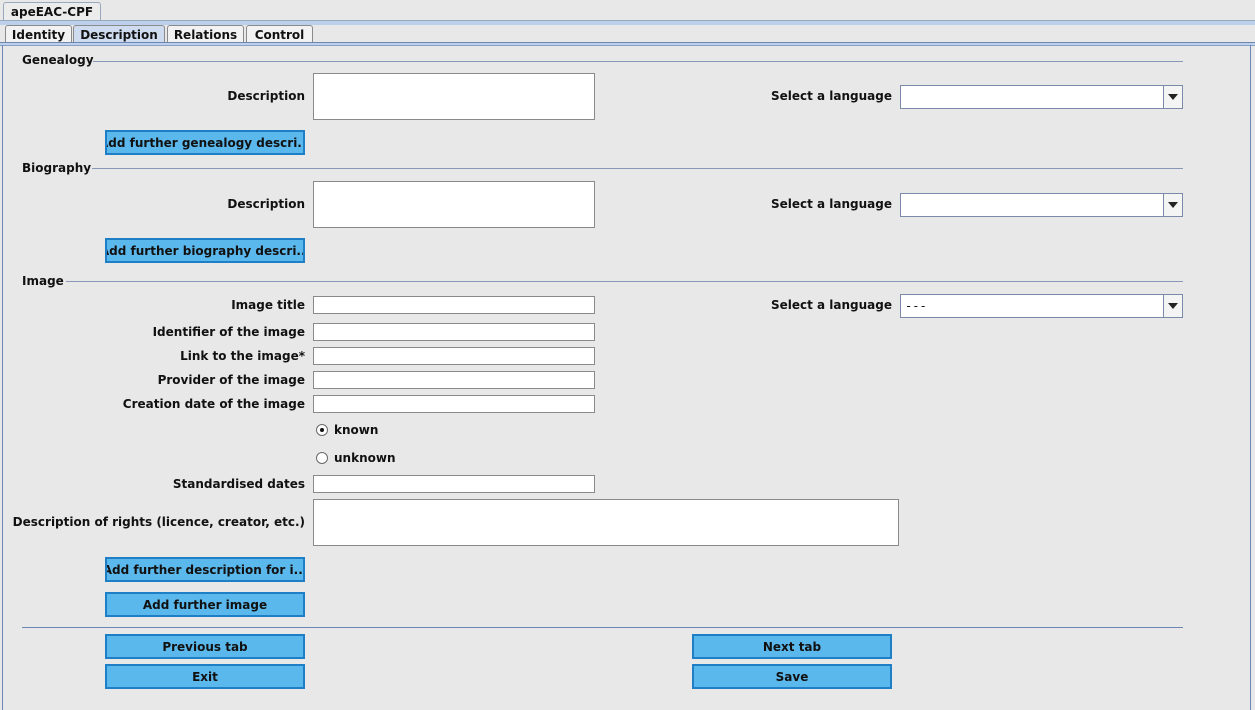 The height and width of the screenshot is (710, 1255). Describe the element at coordinates (638, 61) in the screenshot. I see `genealogy-divider` at that location.